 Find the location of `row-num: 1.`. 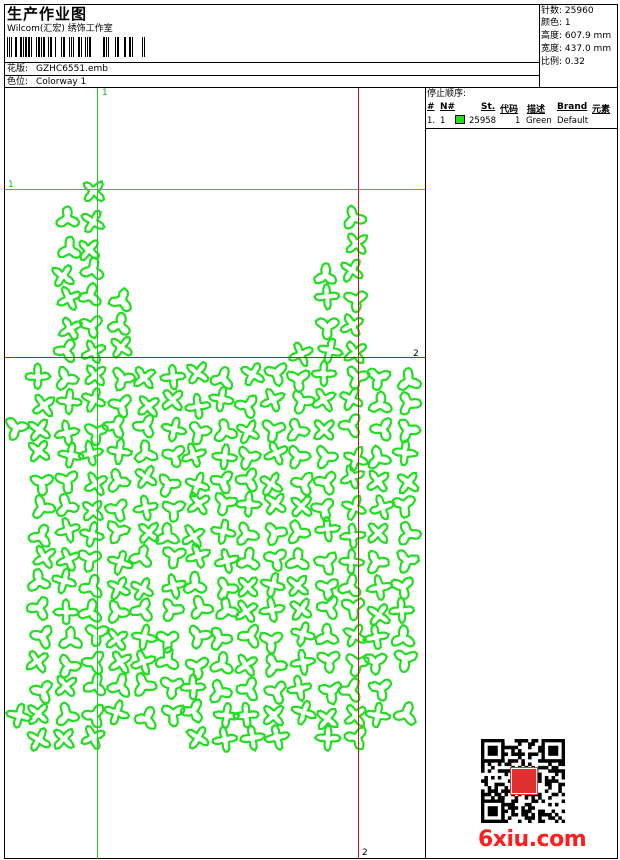

row-num: 1. is located at coordinates (431, 121).